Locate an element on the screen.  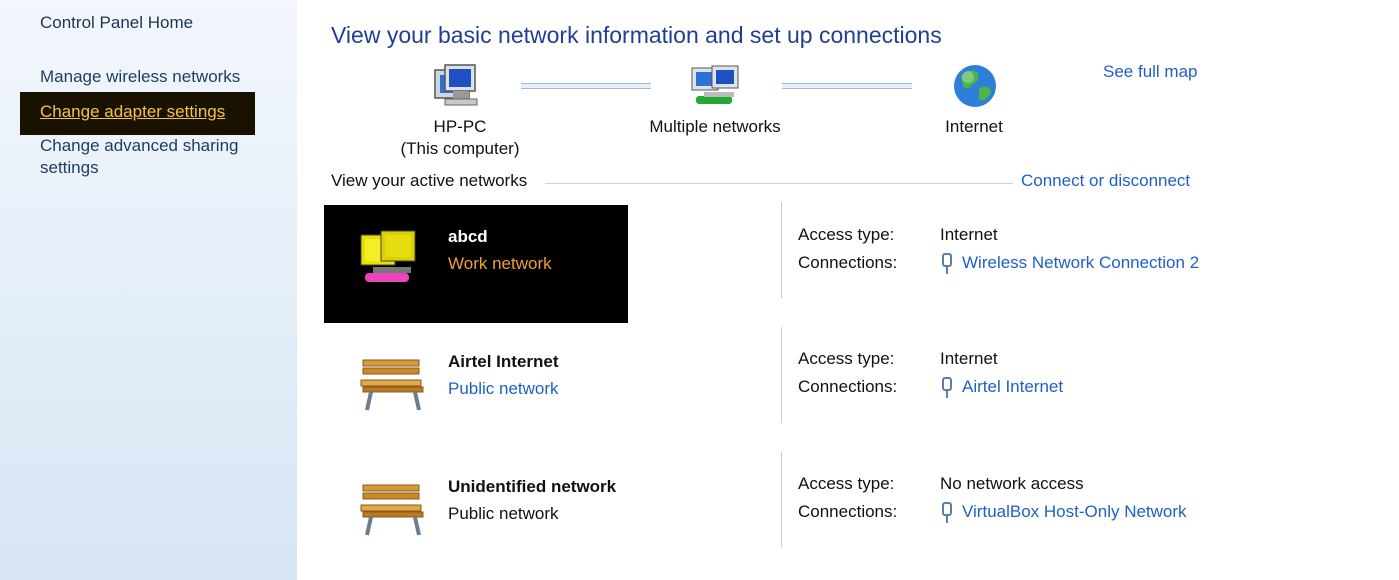
network-card-airtel: Airtel Internet Public network is located at coordinates (476, 389).